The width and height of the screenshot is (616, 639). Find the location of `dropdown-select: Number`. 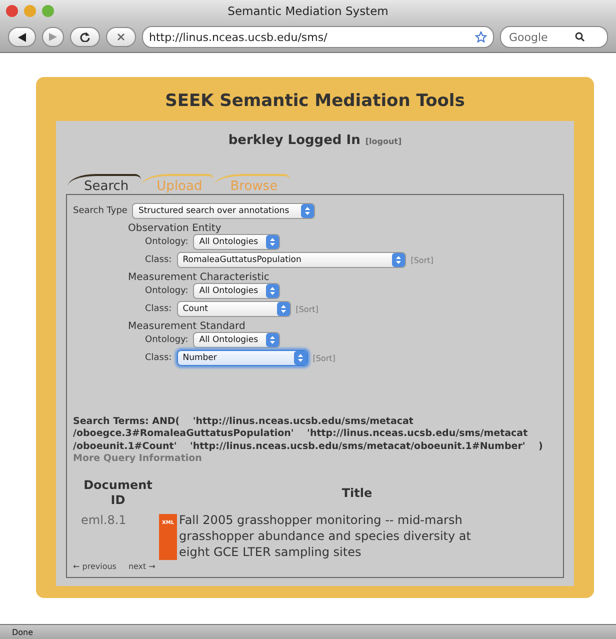

dropdown-select: Number is located at coordinates (242, 358).